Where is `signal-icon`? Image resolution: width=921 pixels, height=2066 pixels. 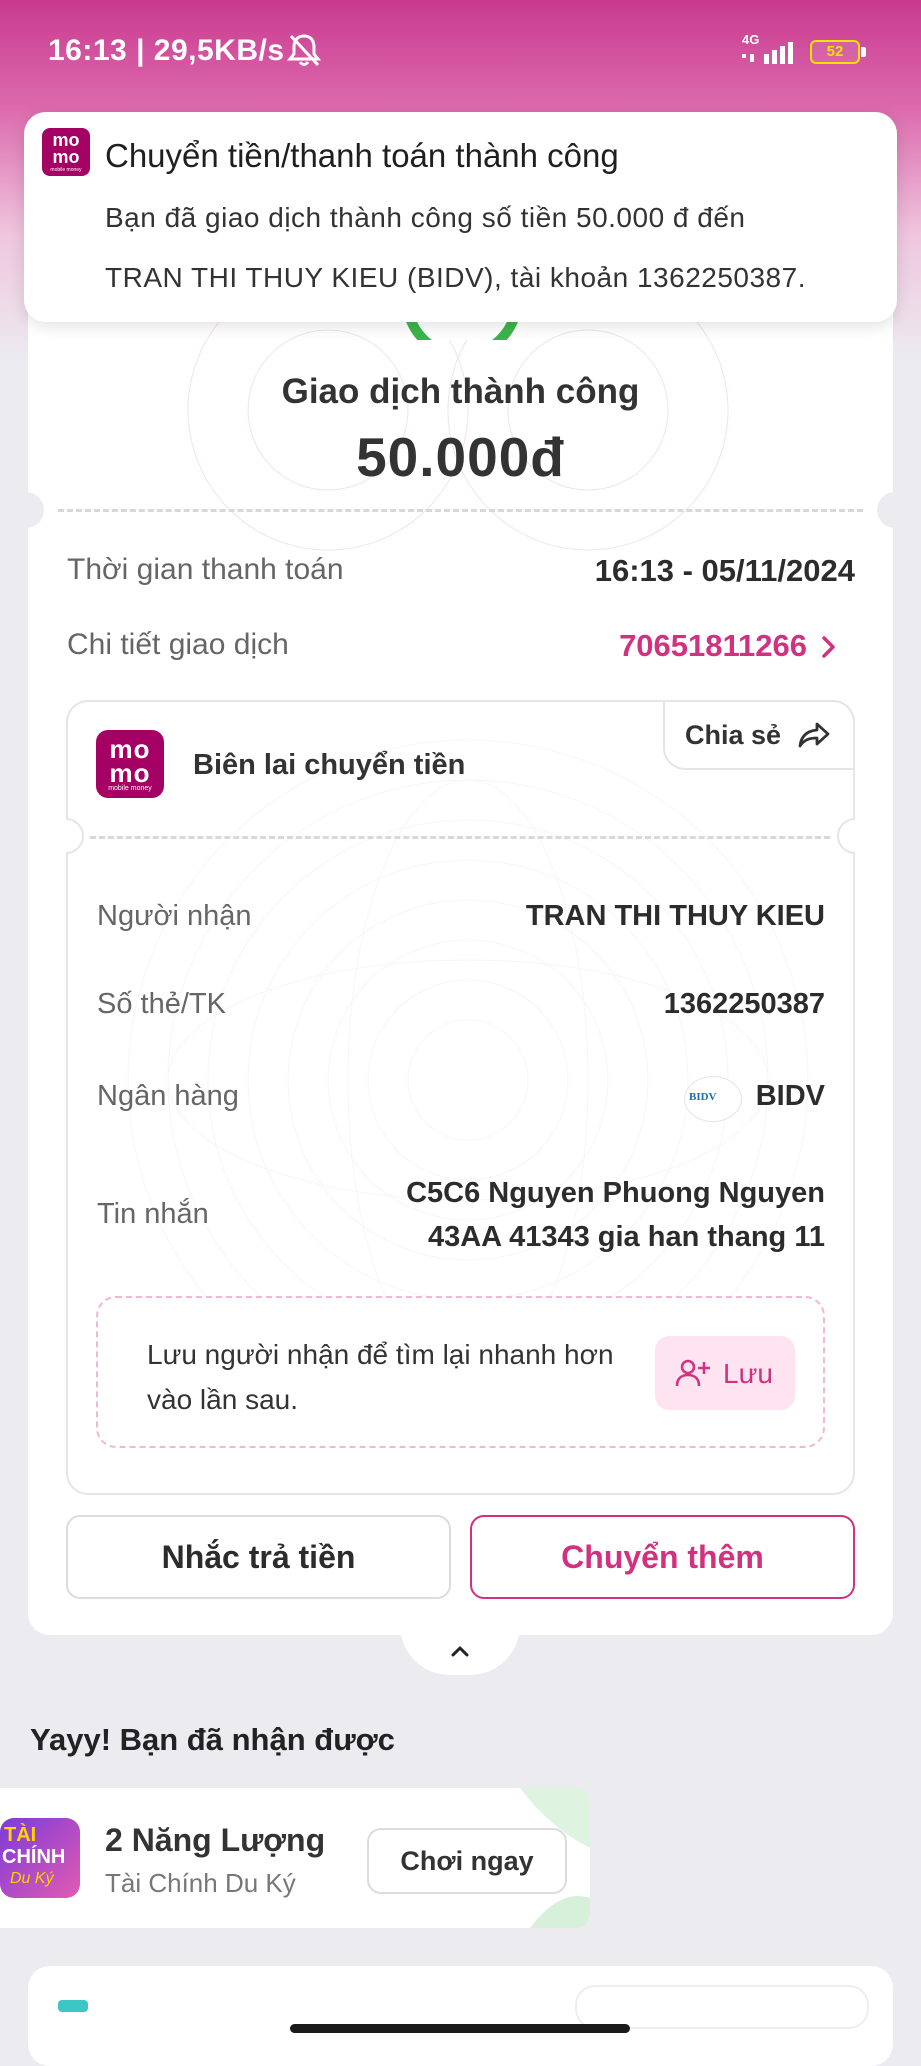 signal-icon is located at coordinates (767, 53).